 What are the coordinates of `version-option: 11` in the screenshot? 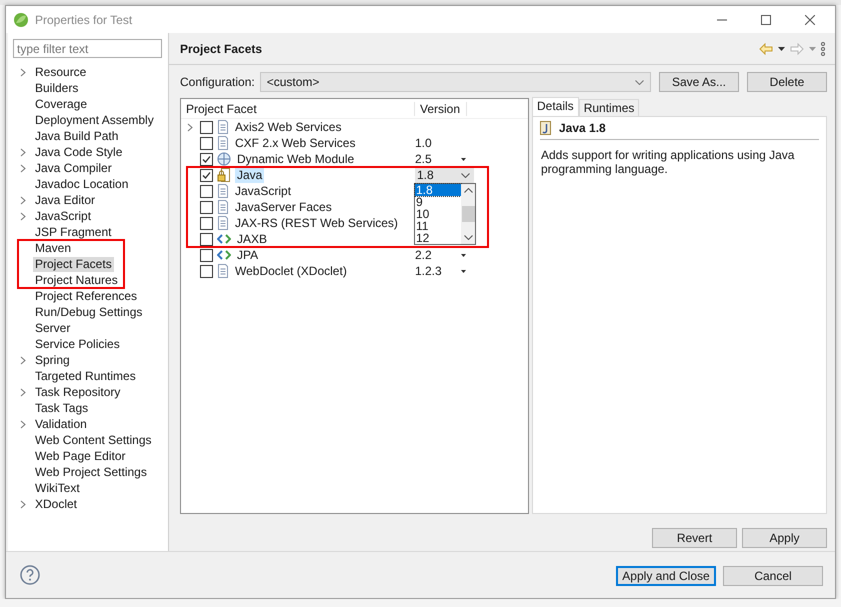 It's located at (438, 226).